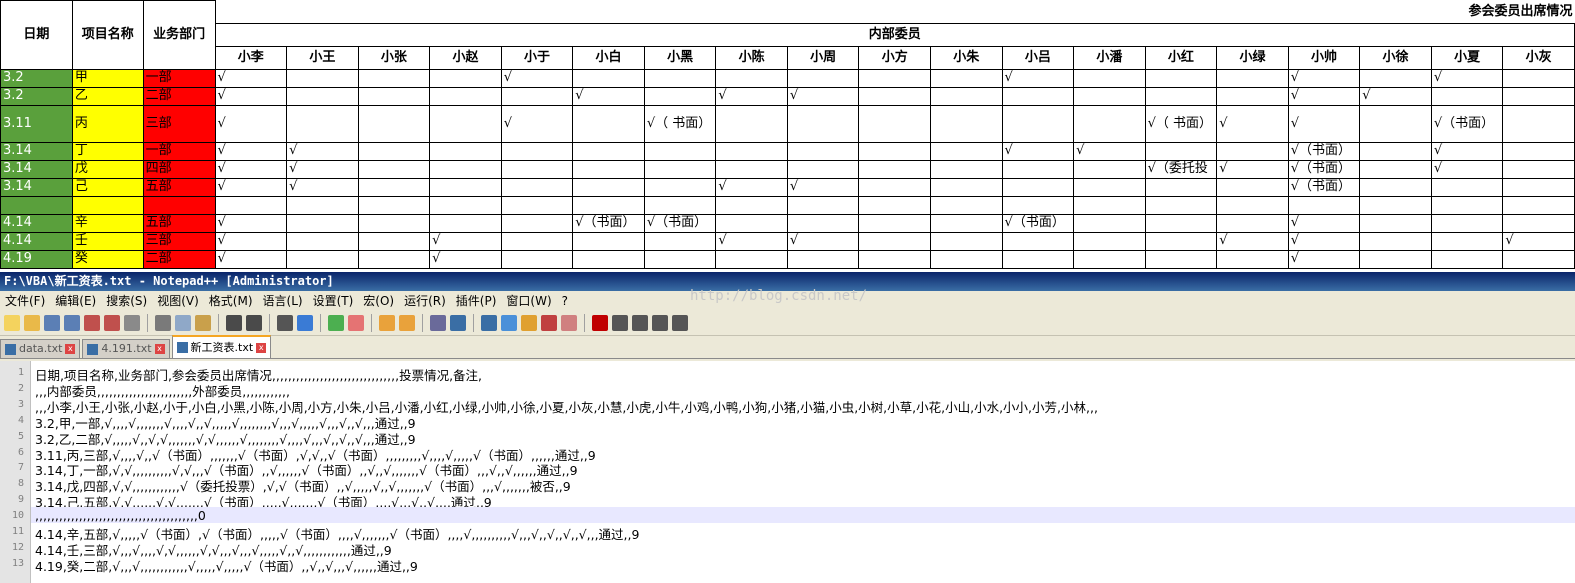  I want to click on show-all-chars-icon, so click(458, 323).